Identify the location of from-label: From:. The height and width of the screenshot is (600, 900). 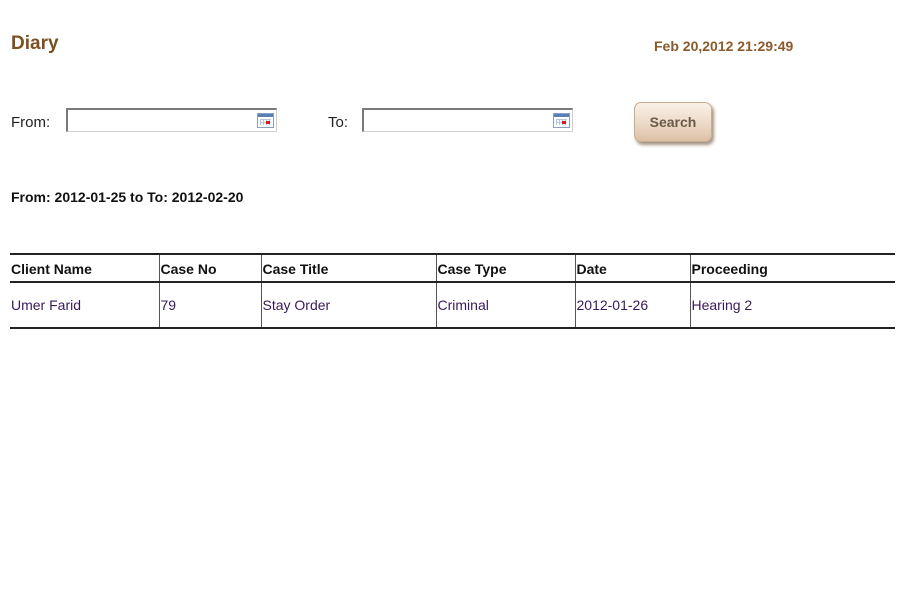
(31, 122).